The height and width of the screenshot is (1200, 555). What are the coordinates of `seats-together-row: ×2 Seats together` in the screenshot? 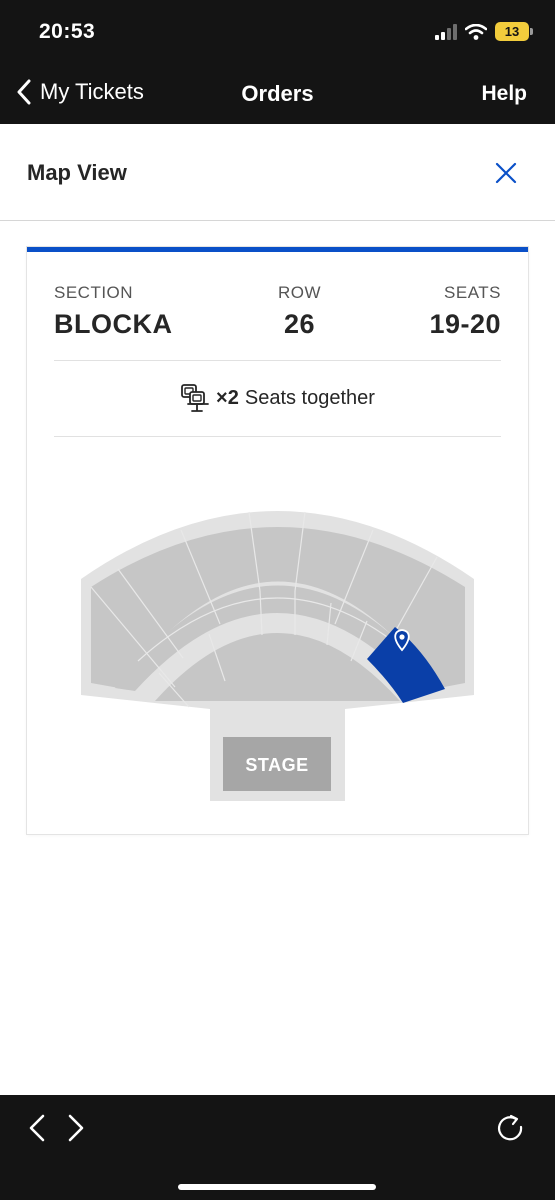 It's located at (277, 398).